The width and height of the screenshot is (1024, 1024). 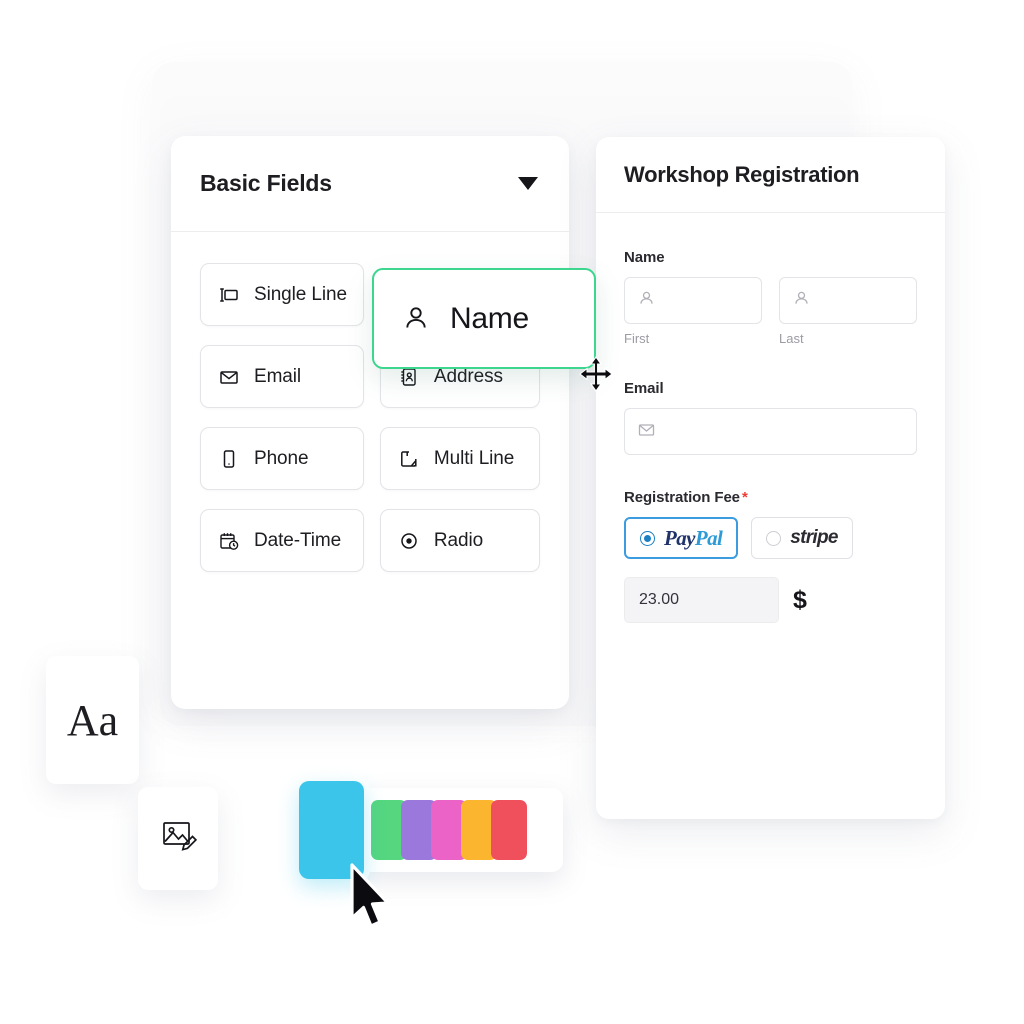 What do you see at coordinates (596, 374) in the screenshot?
I see `move-four-arrows-cursor` at bounding box center [596, 374].